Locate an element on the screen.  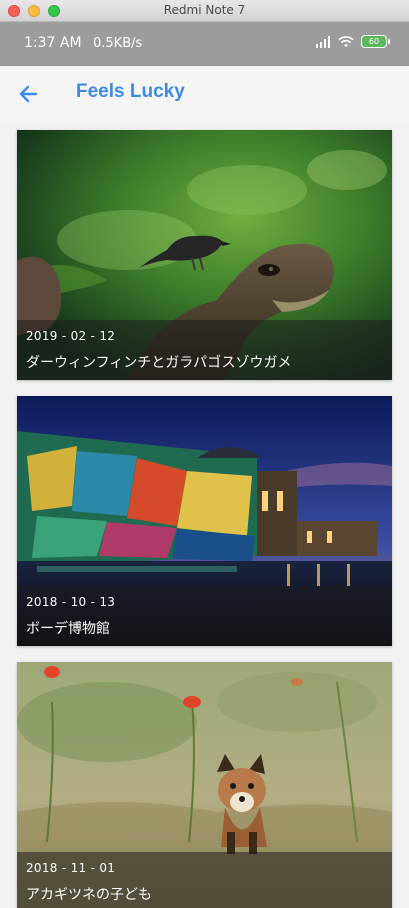
card-caption: 2018 - 11 - 01 アカギツネの子ども is located at coordinates (204, 880).